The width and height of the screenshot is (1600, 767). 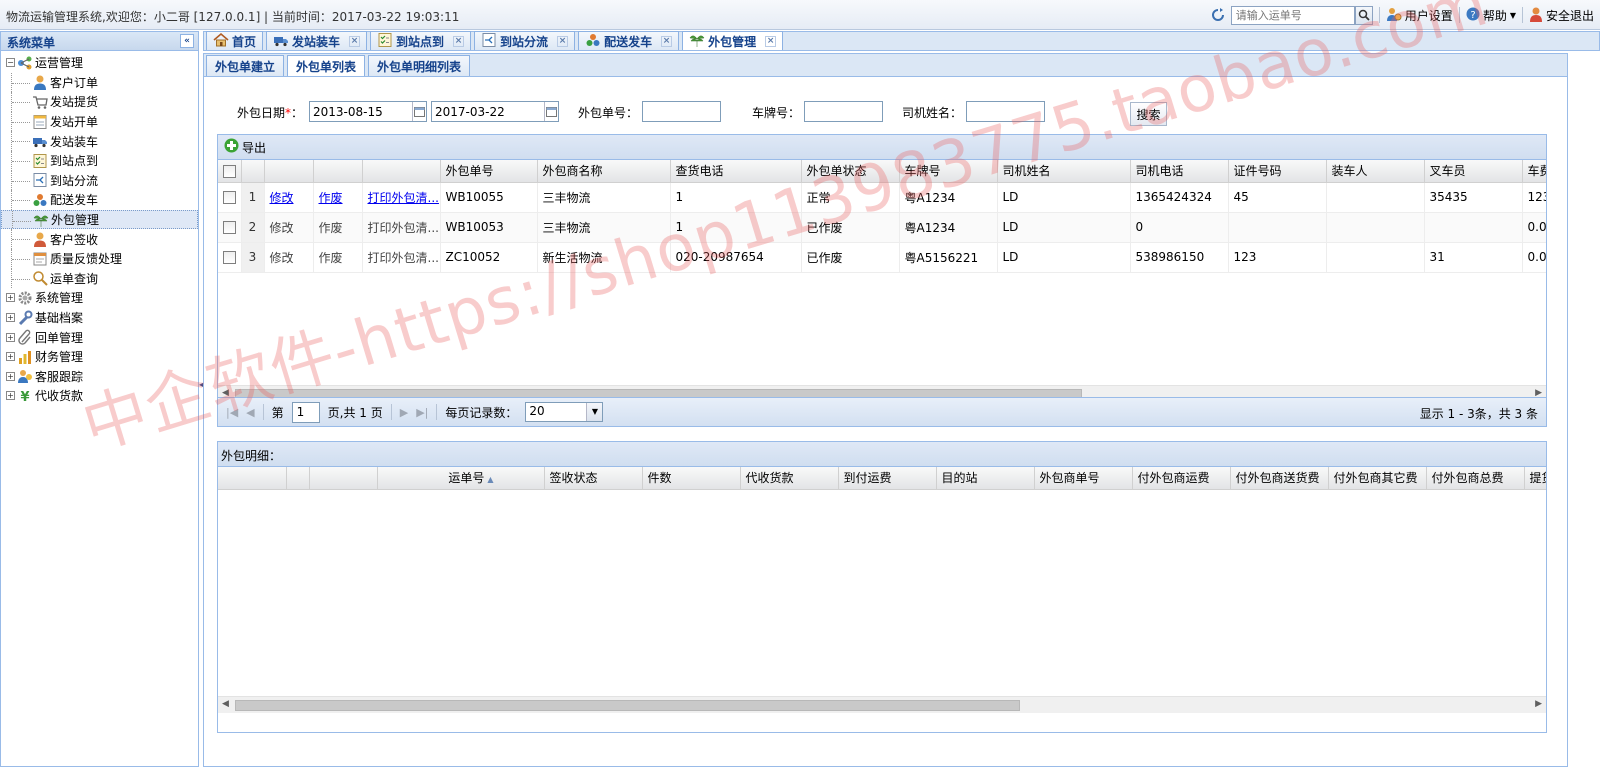 What do you see at coordinates (250, 412) in the screenshot?
I see `prev-page-icon: ◀` at bounding box center [250, 412].